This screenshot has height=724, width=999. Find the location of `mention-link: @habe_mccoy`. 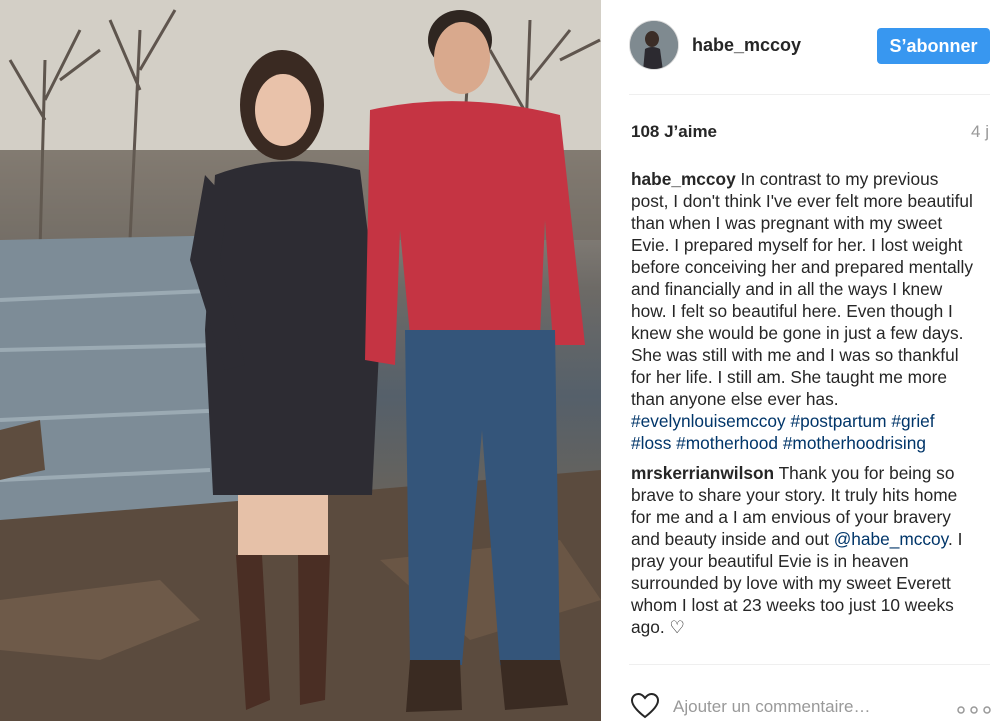

mention-link: @habe_mccoy is located at coordinates (891, 539).